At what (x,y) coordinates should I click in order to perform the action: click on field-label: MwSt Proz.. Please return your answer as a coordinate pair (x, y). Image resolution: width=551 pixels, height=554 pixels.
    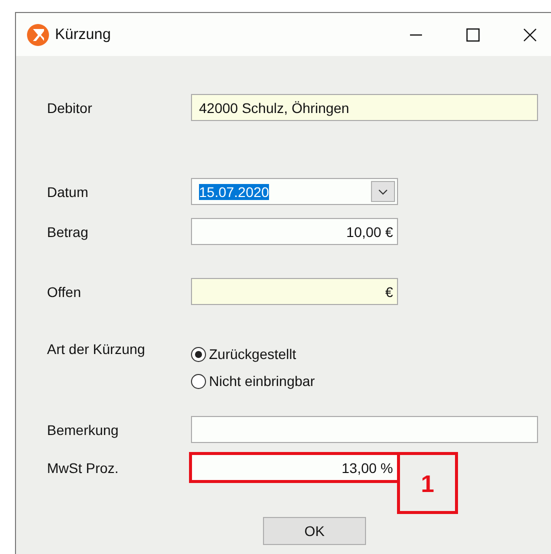
    Looking at the image, I should click on (83, 468).